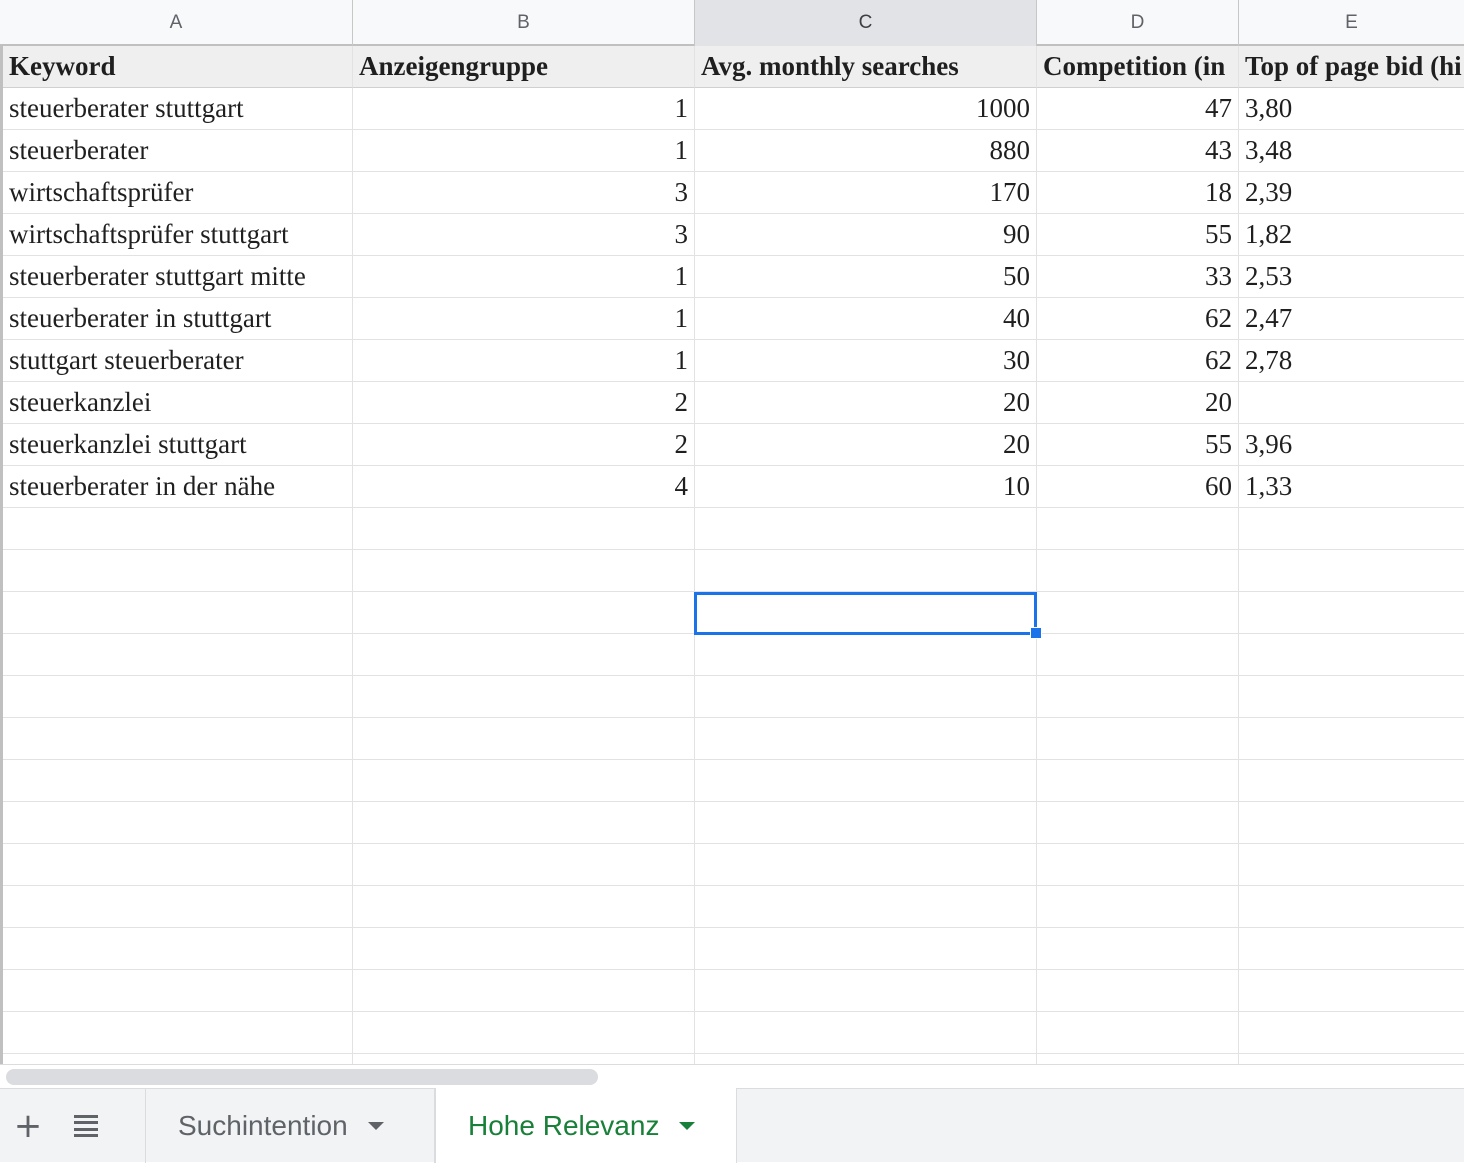  I want to click on sheet-tab-suchintention: Suchintention, so click(290, 1126).